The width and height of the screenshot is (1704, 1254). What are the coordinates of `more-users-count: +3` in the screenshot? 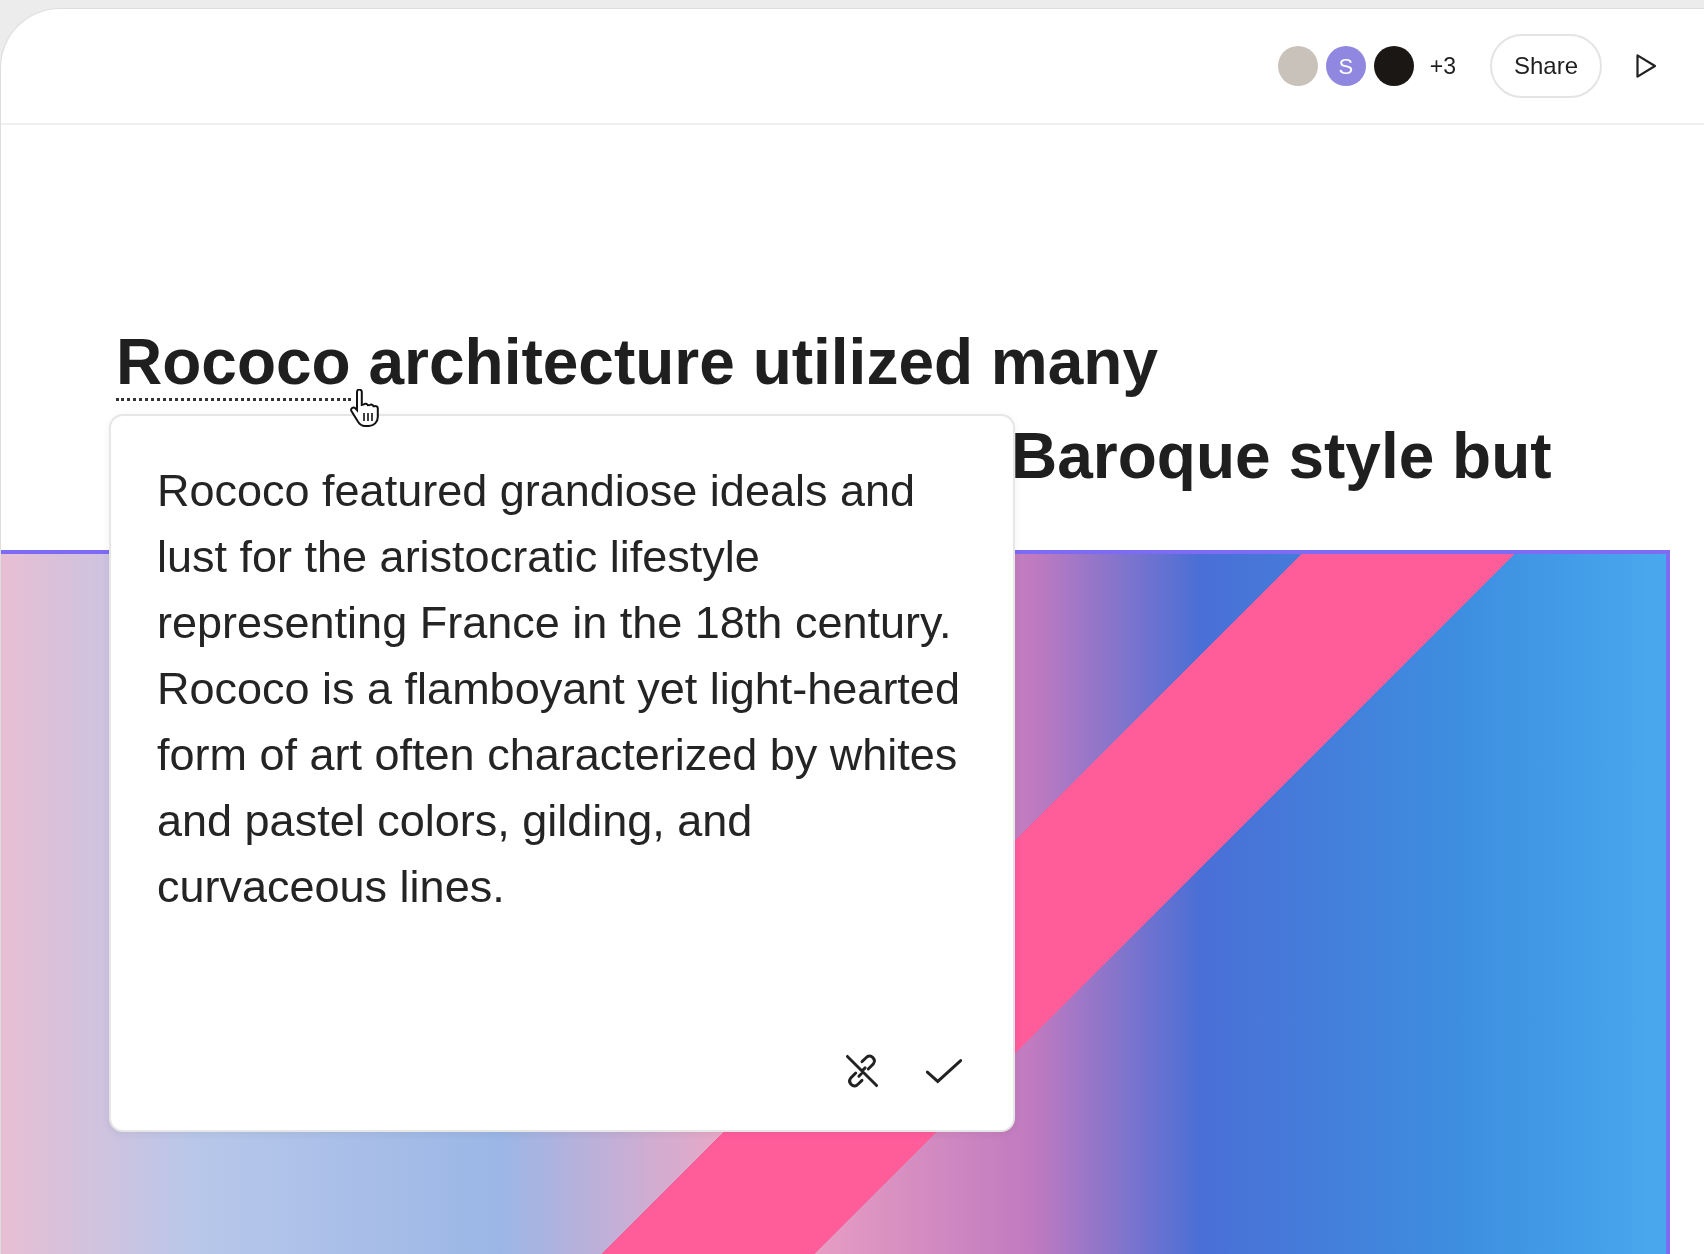 It's located at (1442, 66).